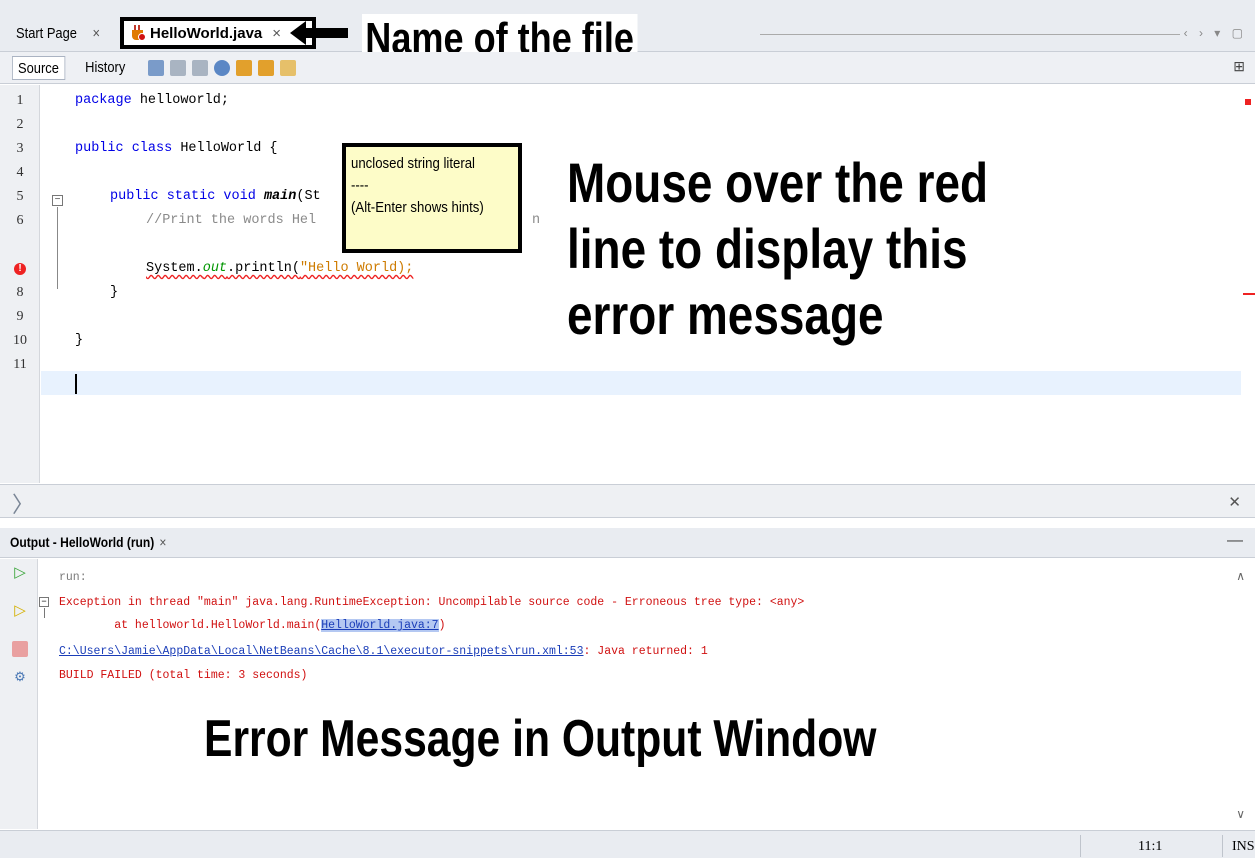  Describe the element at coordinates (1240, 814) in the screenshot. I see `scroll-down-icon: ∨` at that location.